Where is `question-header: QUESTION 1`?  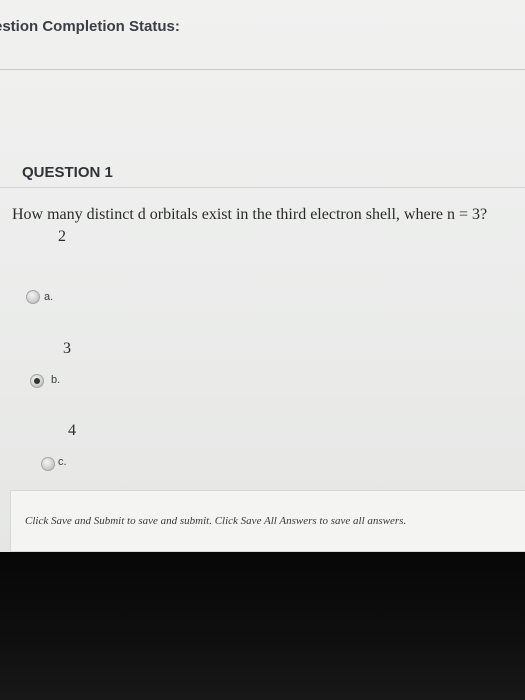 question-header: QUESTION 1 is located at coordinates (67, 172).